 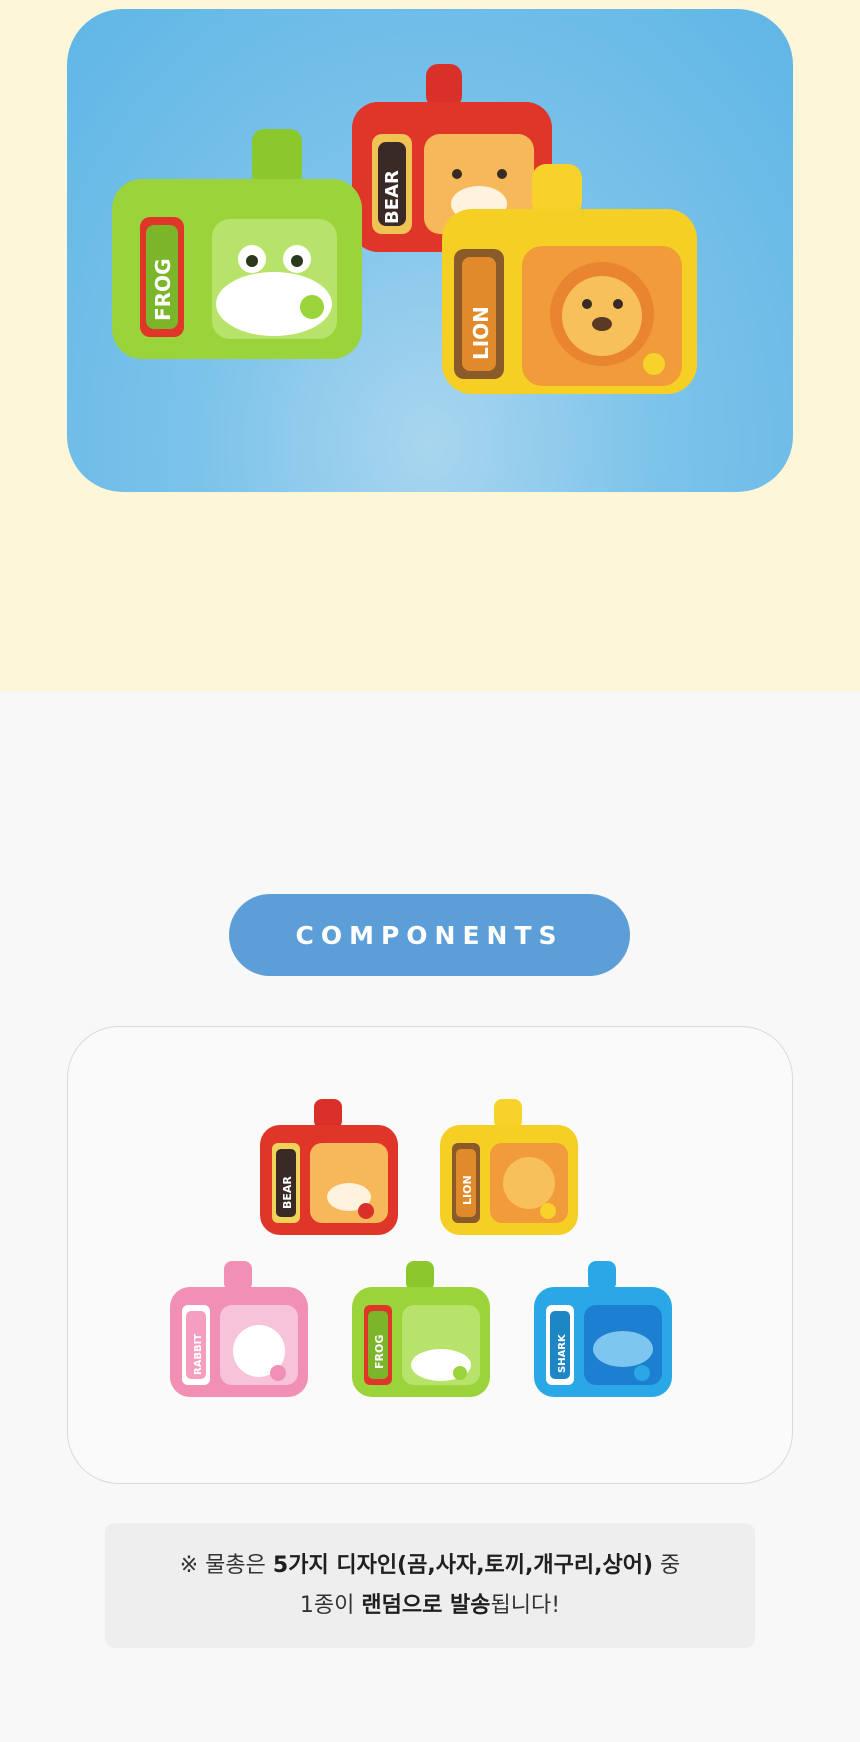 What do you see at coordinates (163, 290) in the screenshot?
I see `frog-label: FROG` at bounding box center [163, 290].